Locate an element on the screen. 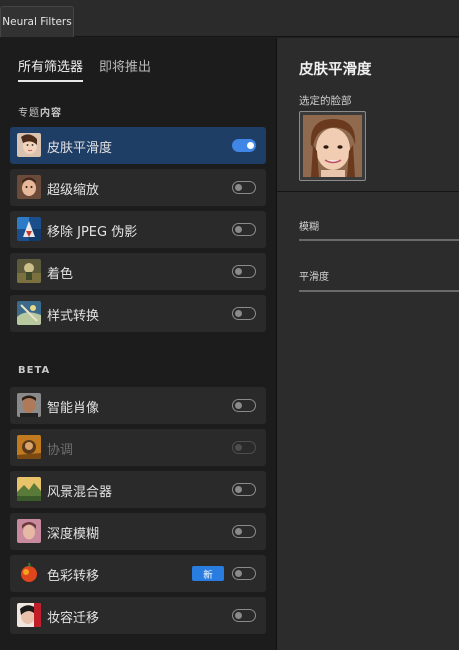 The width and height of the screenshot is (459, 650). neural-filters-tab: Neural Filters is located at coordinates (37, 21).